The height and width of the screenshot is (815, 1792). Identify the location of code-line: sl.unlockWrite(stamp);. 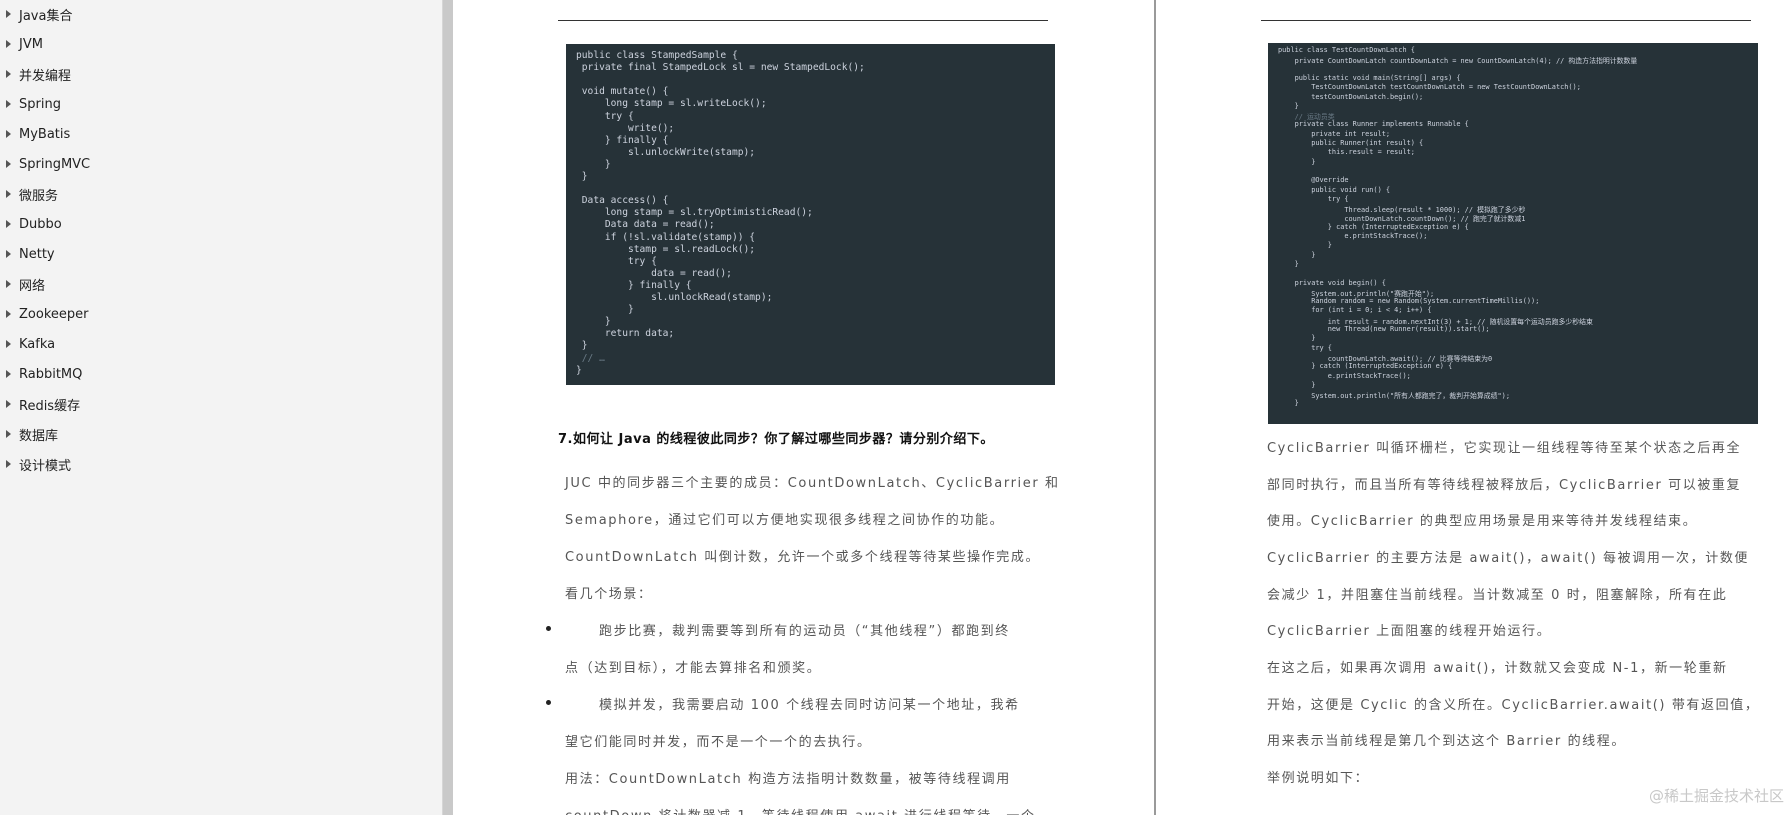
(666, 152).